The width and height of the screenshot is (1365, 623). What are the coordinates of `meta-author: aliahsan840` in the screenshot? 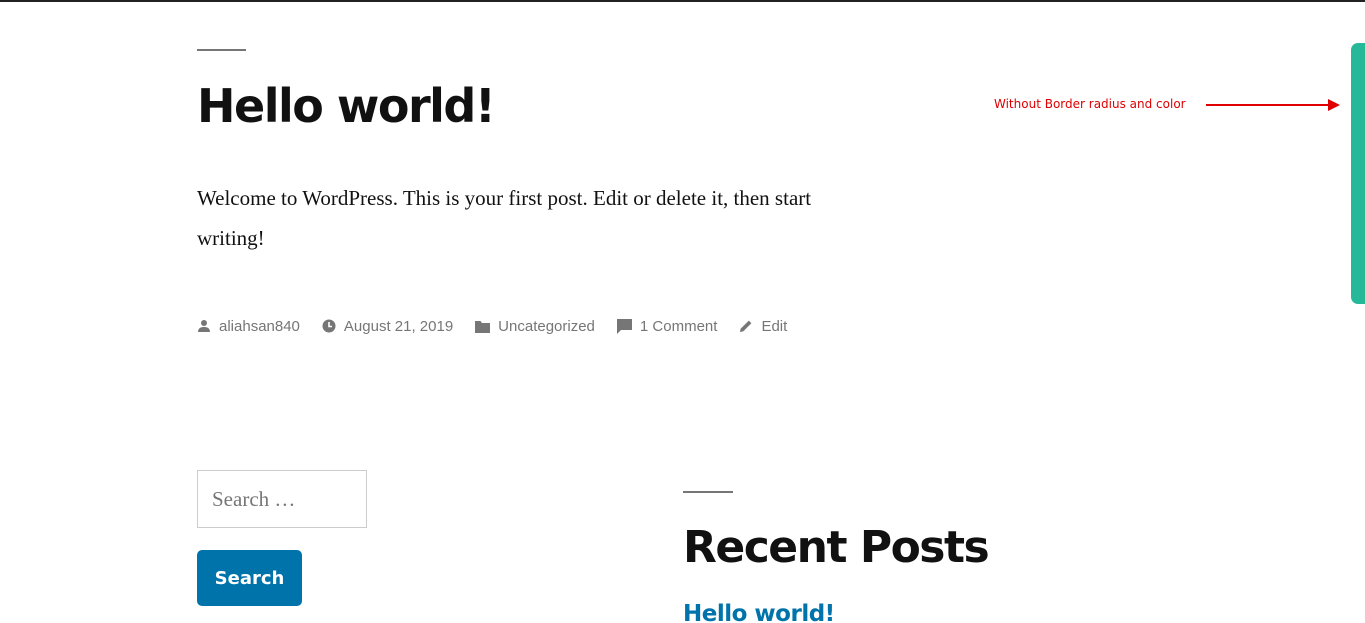 It's located at (248, 326).